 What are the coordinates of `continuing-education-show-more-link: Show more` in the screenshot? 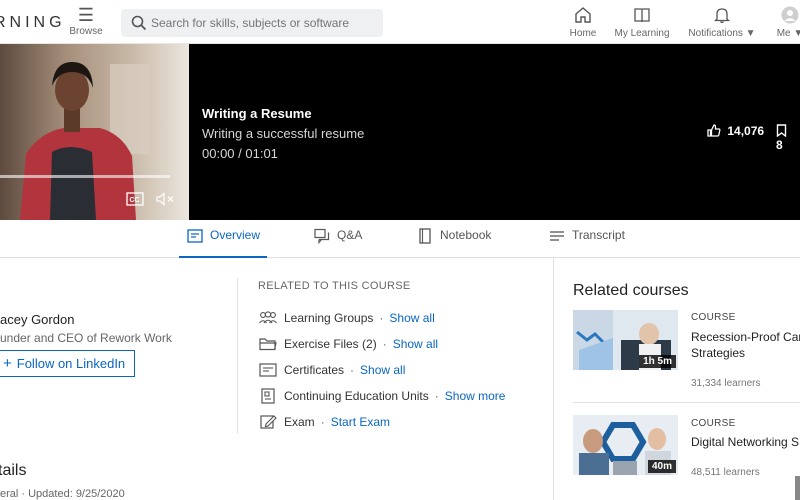 It's located at (475, 396).